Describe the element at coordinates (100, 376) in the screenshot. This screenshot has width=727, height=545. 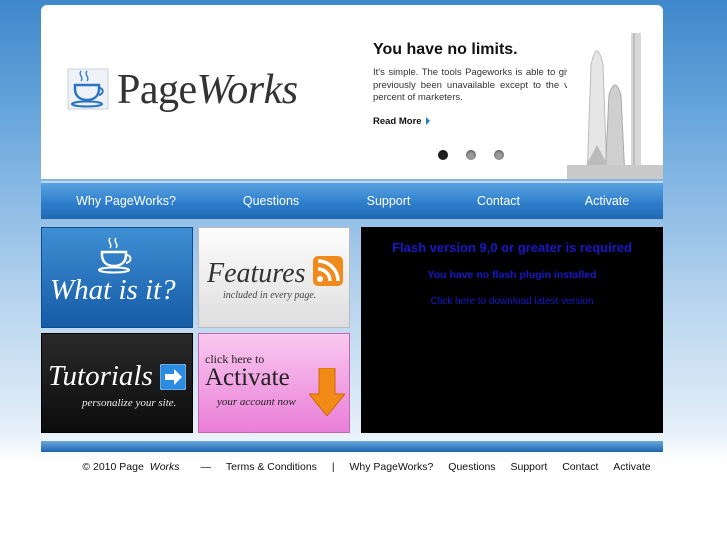
I see `tutorials-title: Tutorials` at that location.